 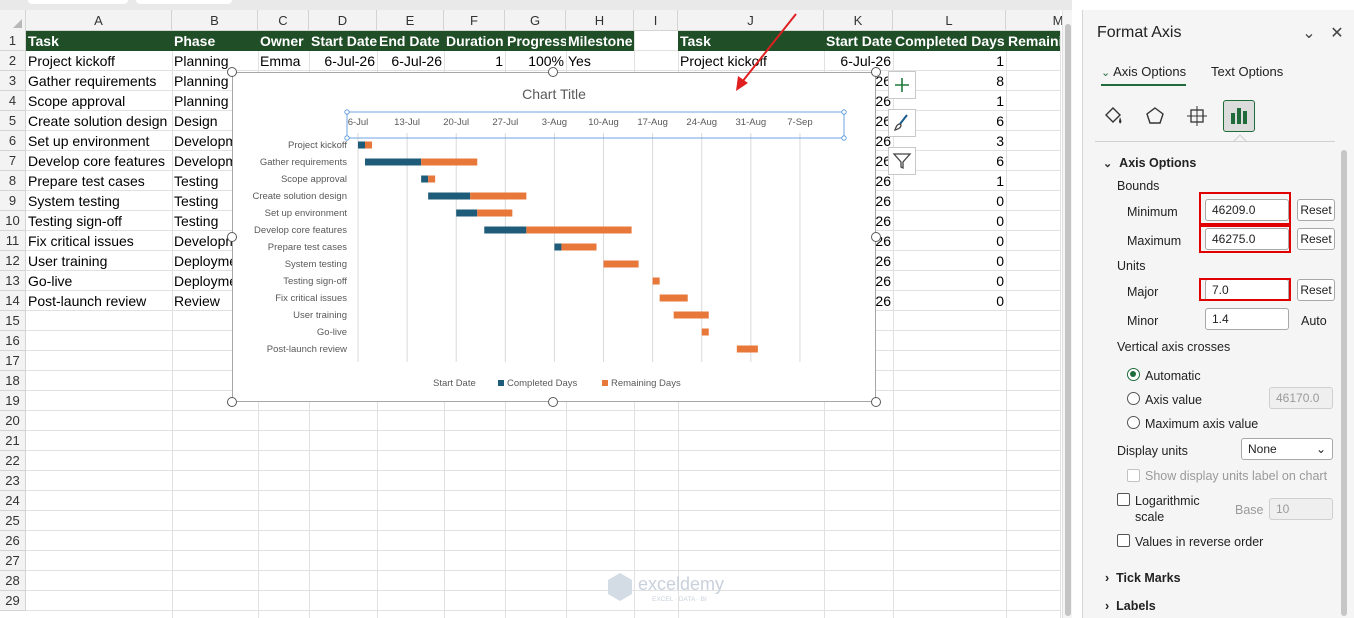 What do you see at coordinates (1133, 475) in the screenshot?
I see `show-units-label-checkbox` at bounding box center [1133, 475].